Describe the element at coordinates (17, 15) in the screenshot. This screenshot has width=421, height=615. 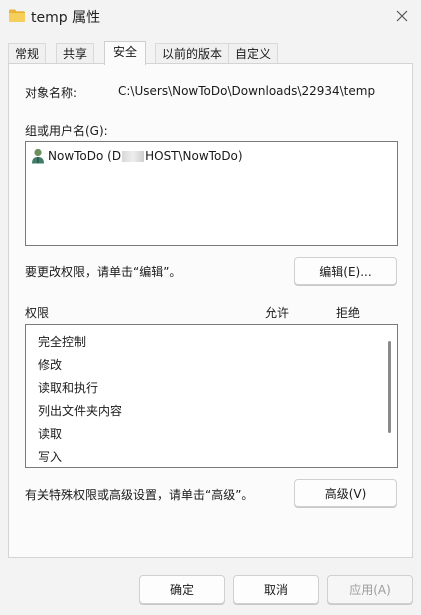
I see `folder-icon` at that location.